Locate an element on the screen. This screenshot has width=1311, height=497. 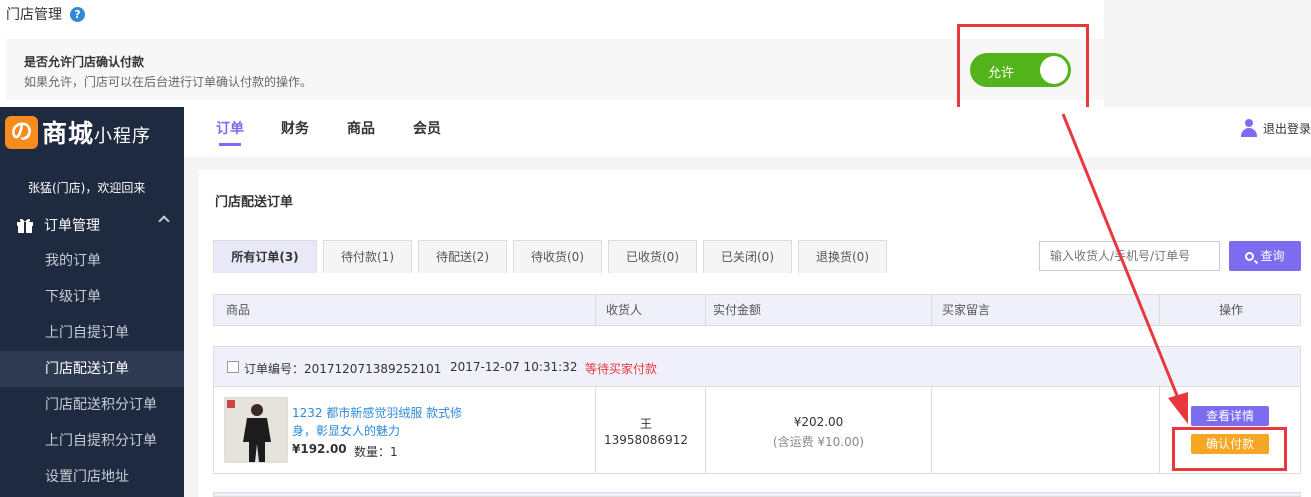
user-icon is located at coordinates (1248, 128).